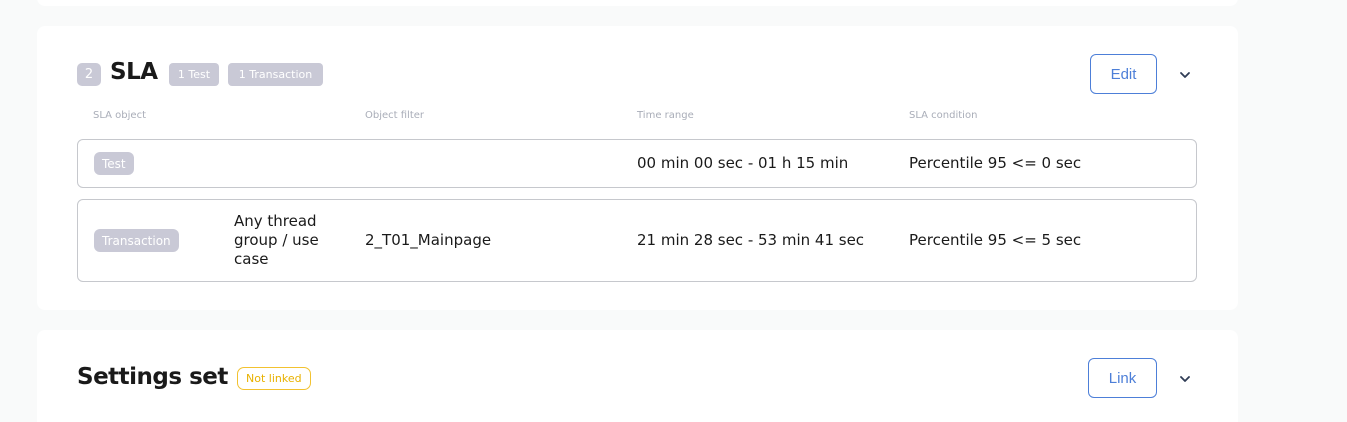 The height and width of the screenshot is (422, 1347). What do you see at coordinates (89, 74) in the screenshot?
I see `section-number-badge: 2` at bounding box center [89, 74].